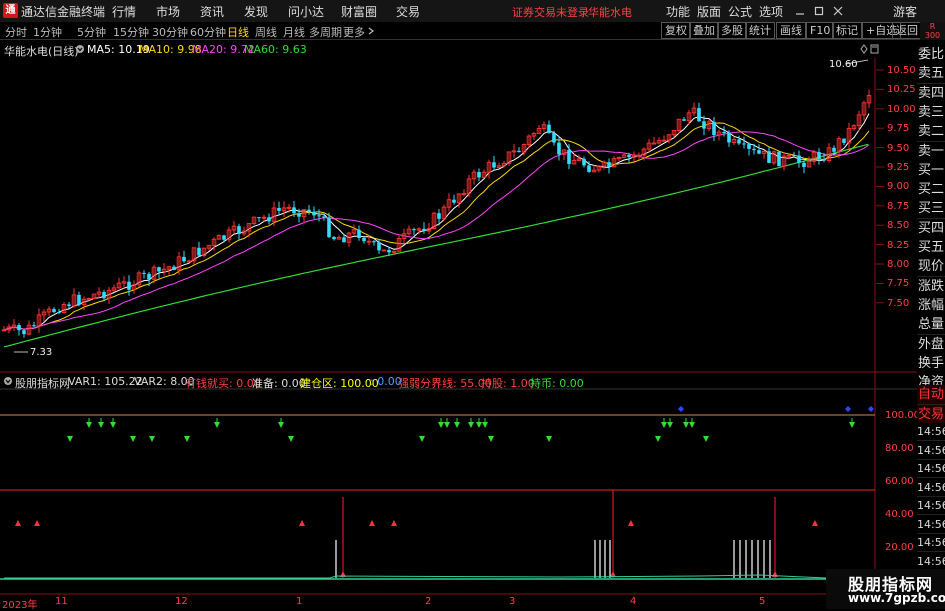  I want to click on period-30min: 30分钟, so click(170, 32).